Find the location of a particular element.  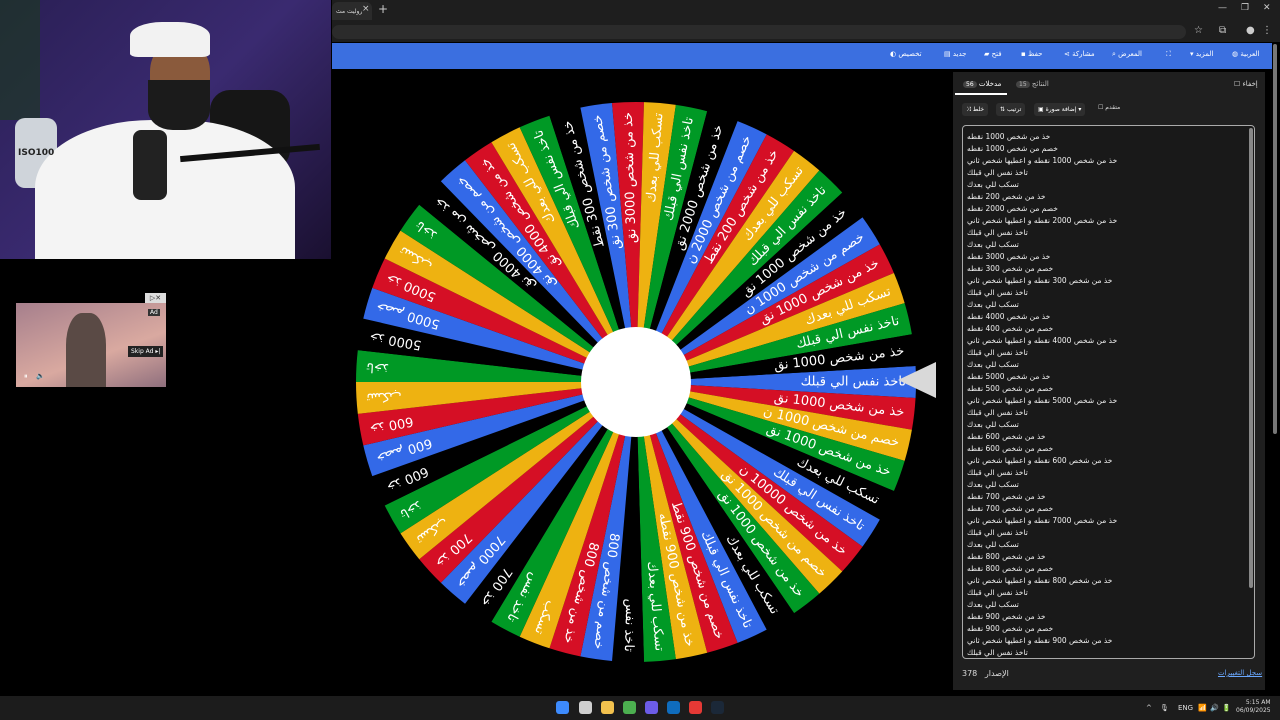

shuffle-label: خلط is located at coordinates (978, 109).